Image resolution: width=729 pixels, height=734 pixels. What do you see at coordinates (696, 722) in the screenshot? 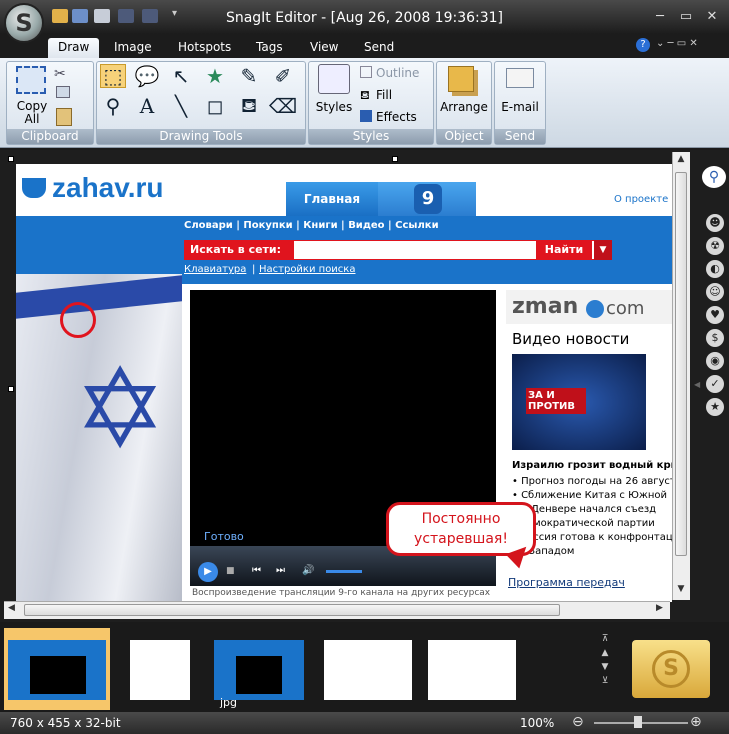
I see `zoom-in-icon: ⊕` at bounding box center [696, 722].